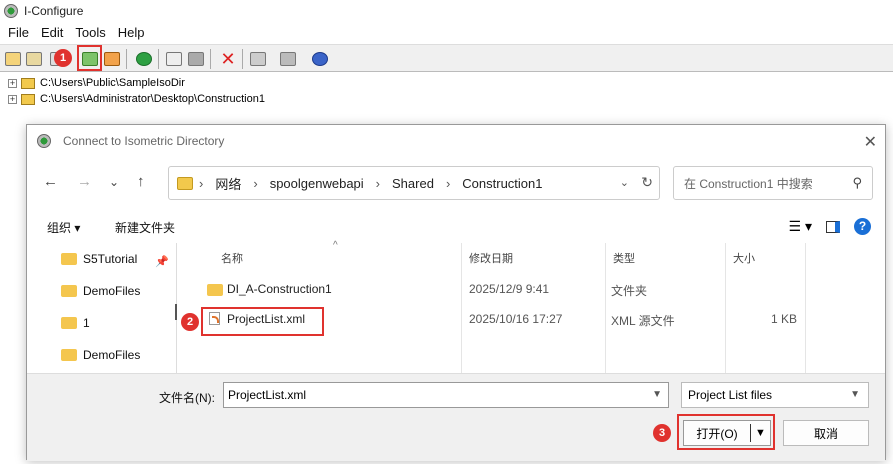  What do you see at coordinates (857, 183) in the screenshot?
I see `search-icon: ⚲` at bounding box center [857, 183].